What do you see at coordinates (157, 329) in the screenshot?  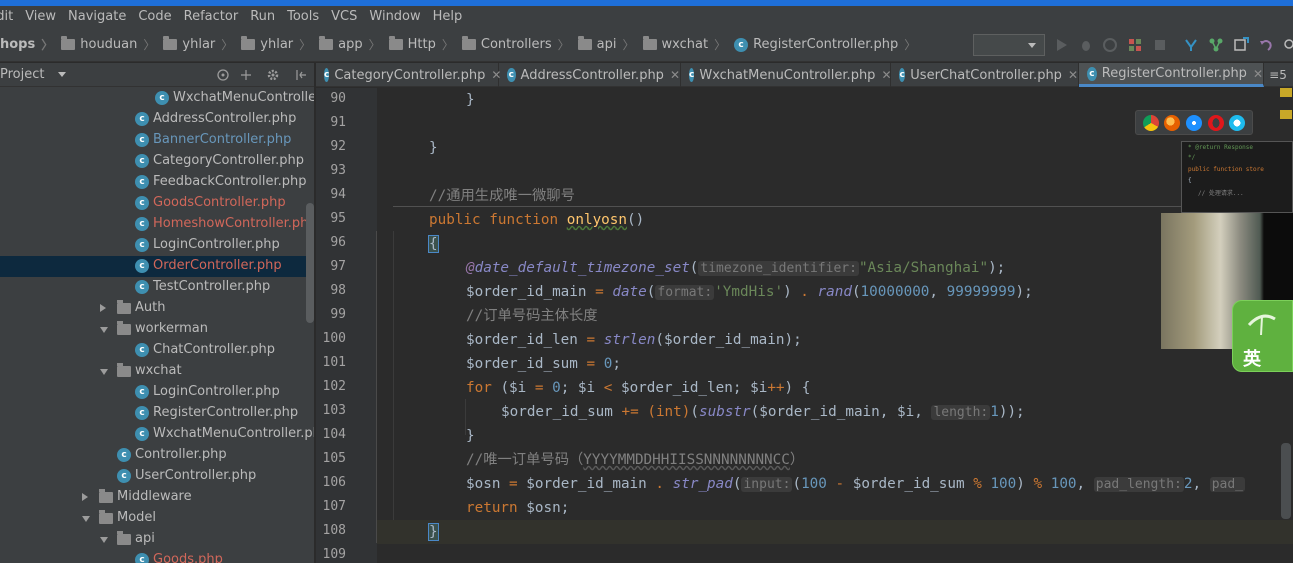 I see `tree-folder-item: workerman` at bounding box center [157, 329].